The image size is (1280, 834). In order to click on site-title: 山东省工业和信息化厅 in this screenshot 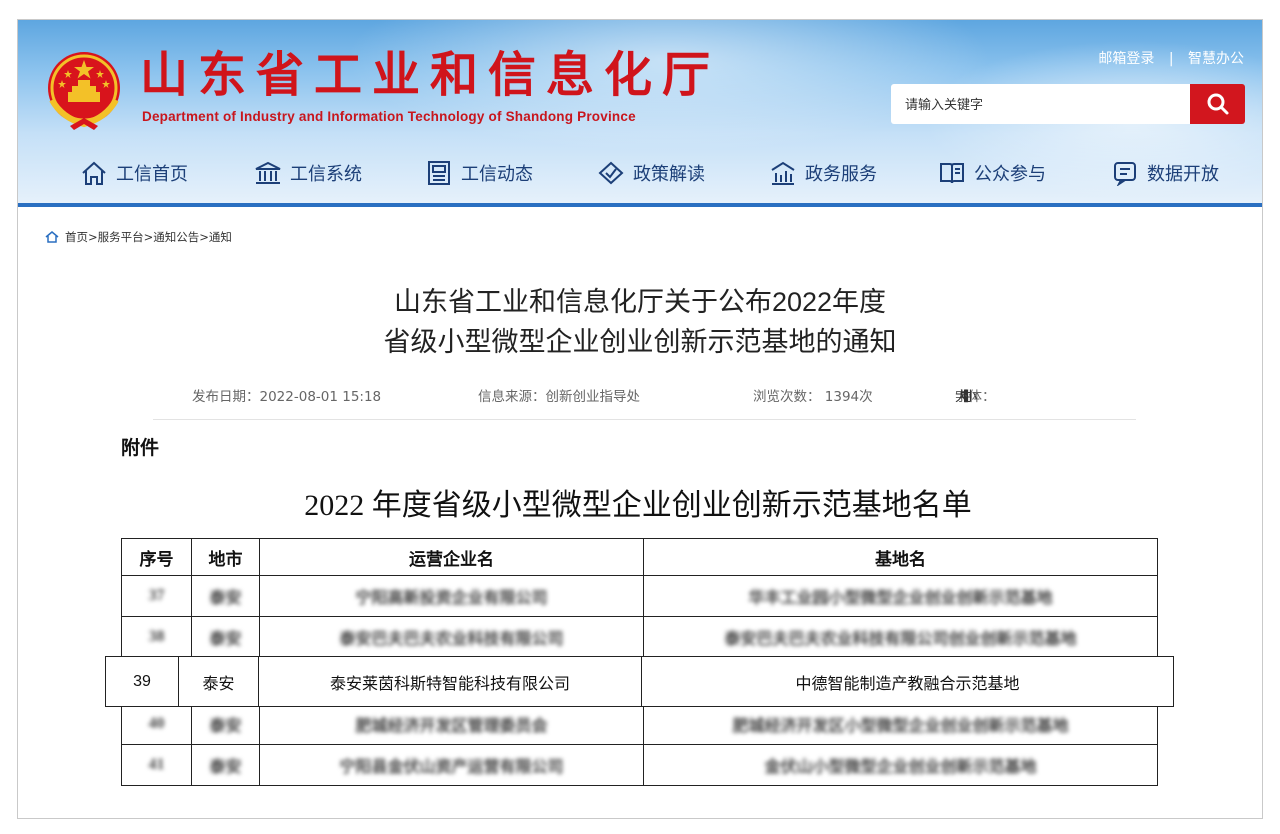, I will do `click(430, 75)`.